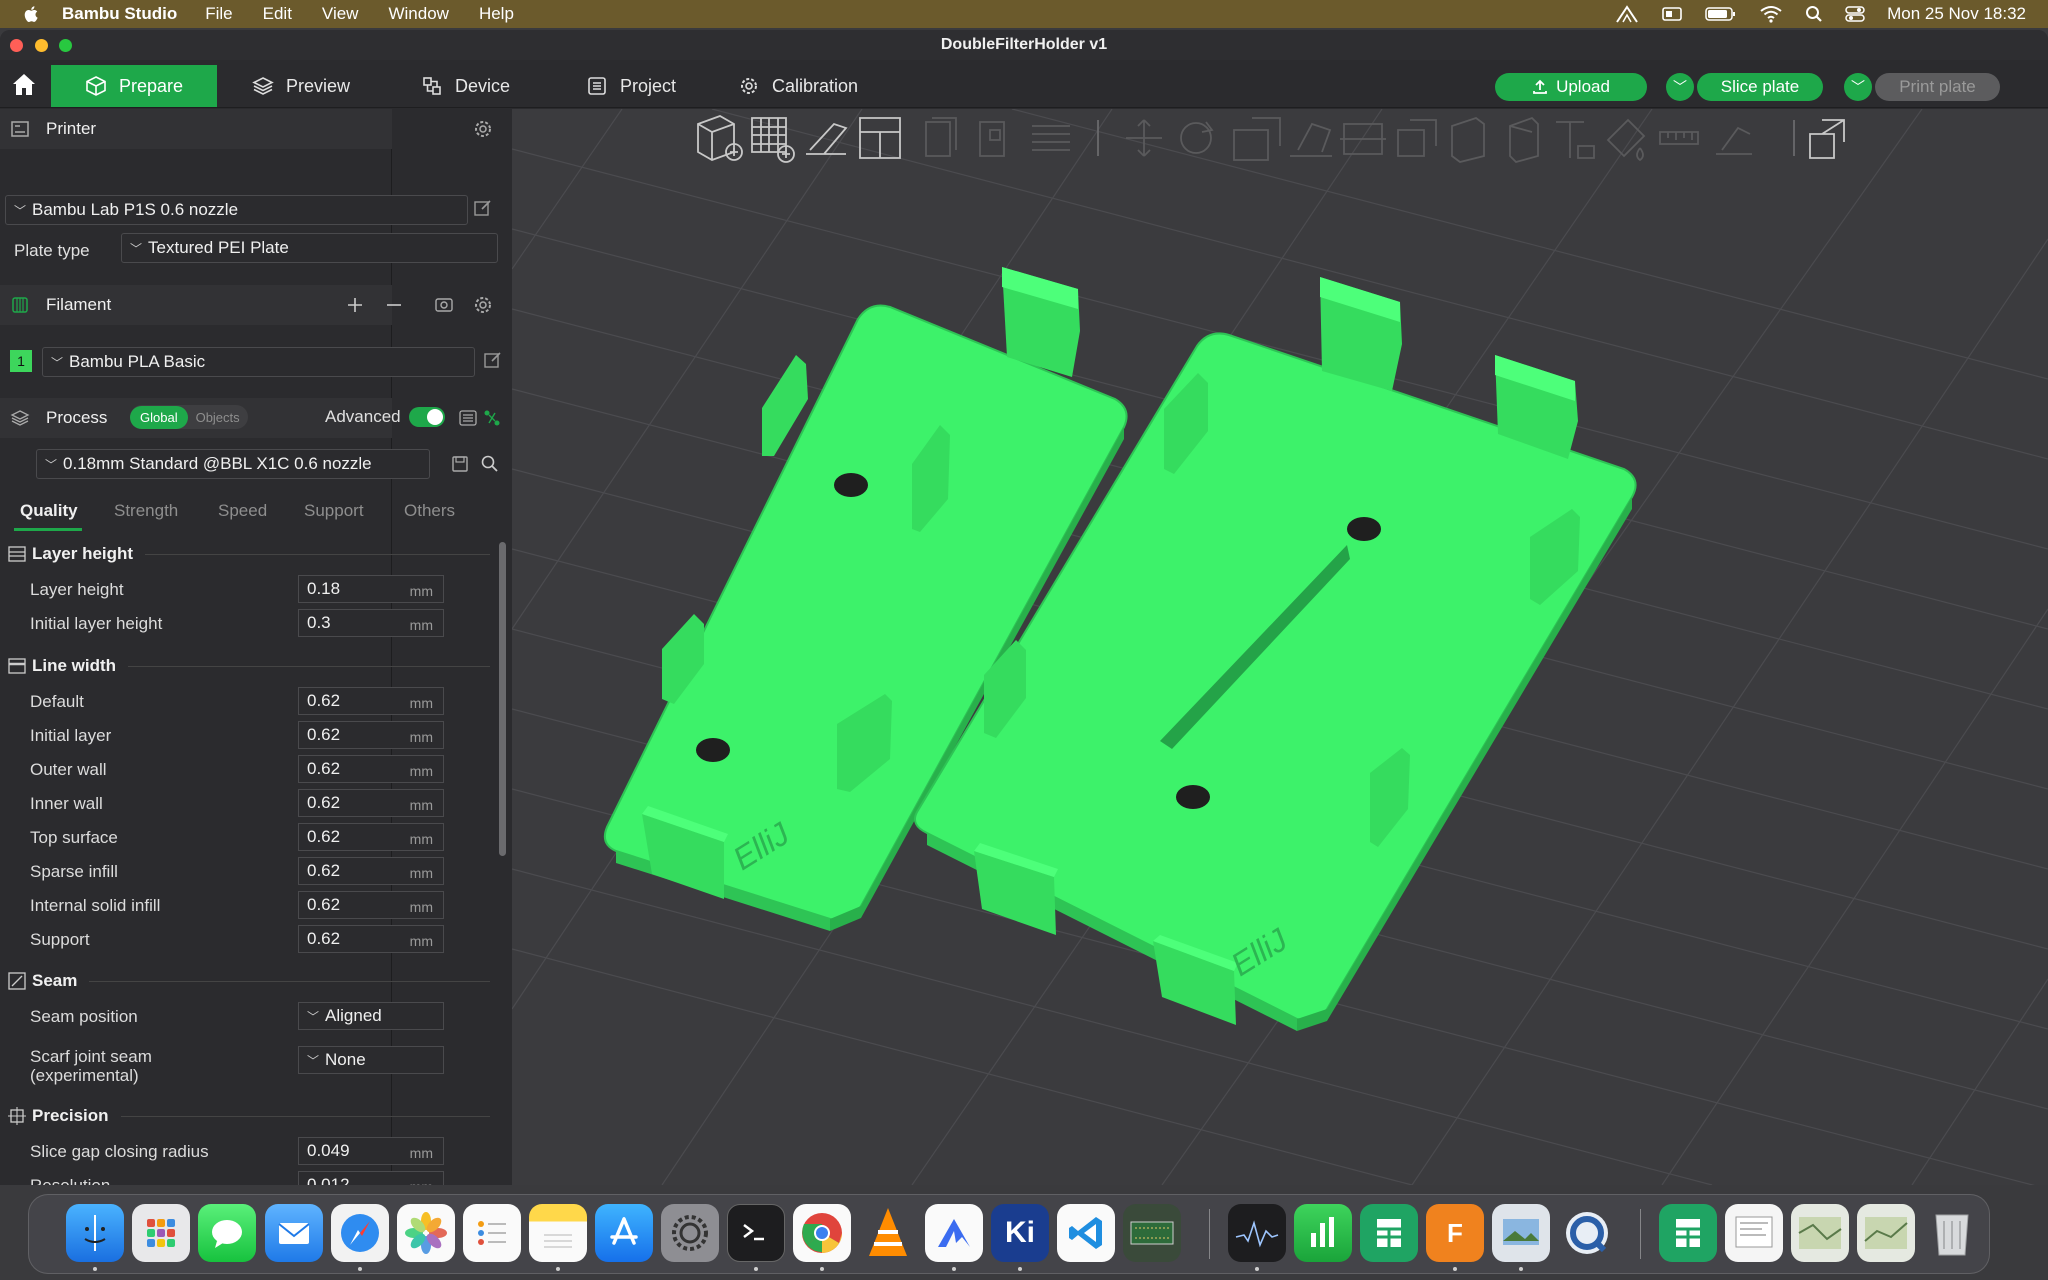 The image size is (2048, 1280). I want to click on control-center-icon, so click(1855, 14).